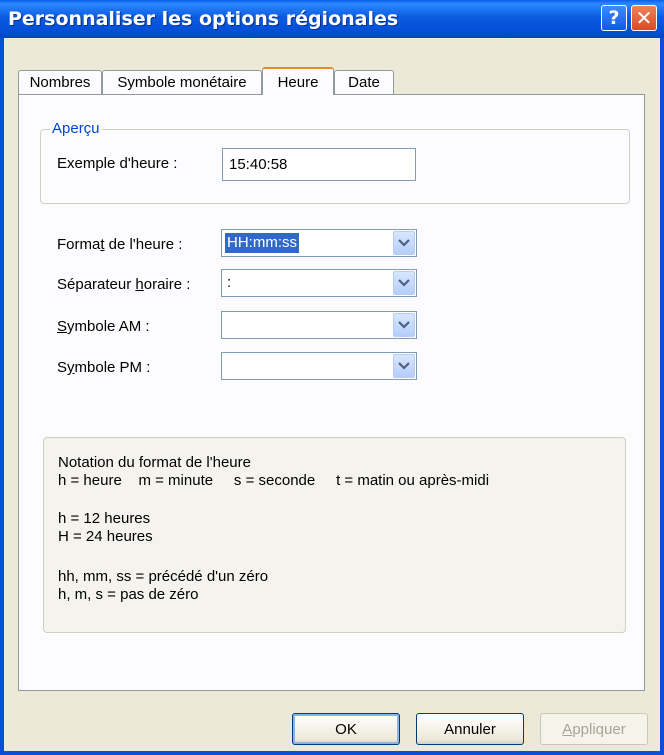 This screenshot has height=755, width=664. Describe the element at coordinates (104, 518) in the screenshot. I see `notation-line: h = 12 heures` at that location.